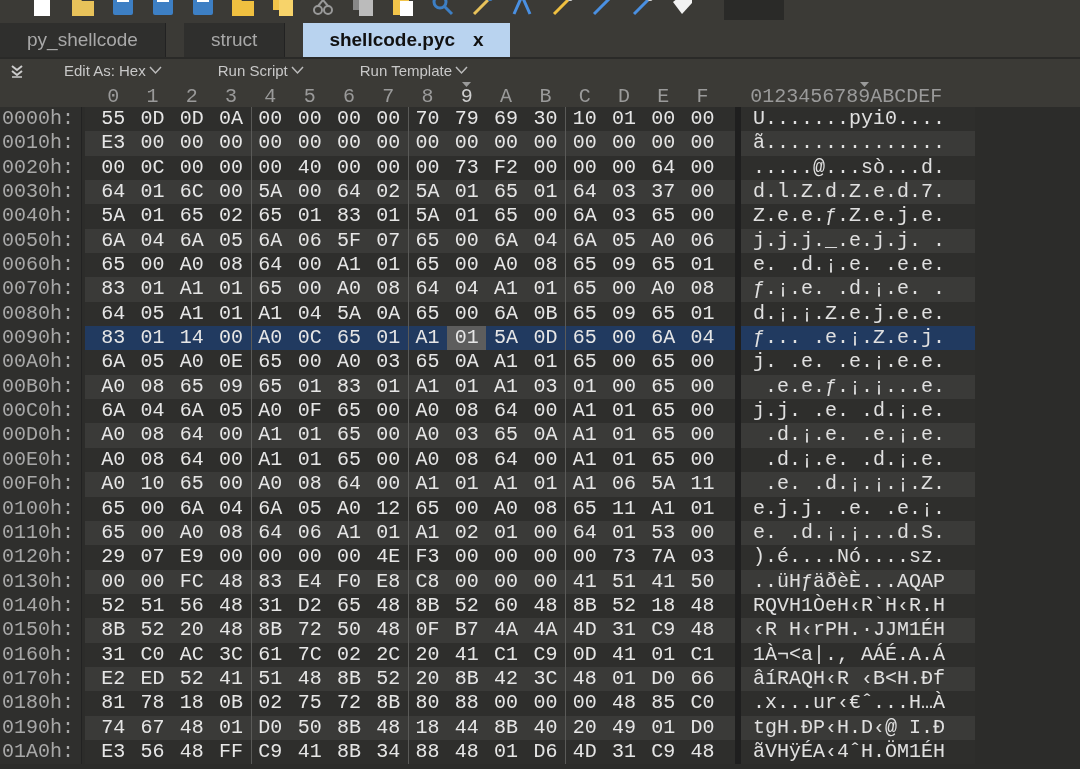 This screenshot has height=769, width=1080. Describe the element at coordinates (530, 630) in the screenshot. I see `hex-row: 8B 52 20 48 8B 72 50 48 0F B7 4A 4A 4D 31 C9 48 ‹R H‹rPH.·JJM1ÉH` at that location.